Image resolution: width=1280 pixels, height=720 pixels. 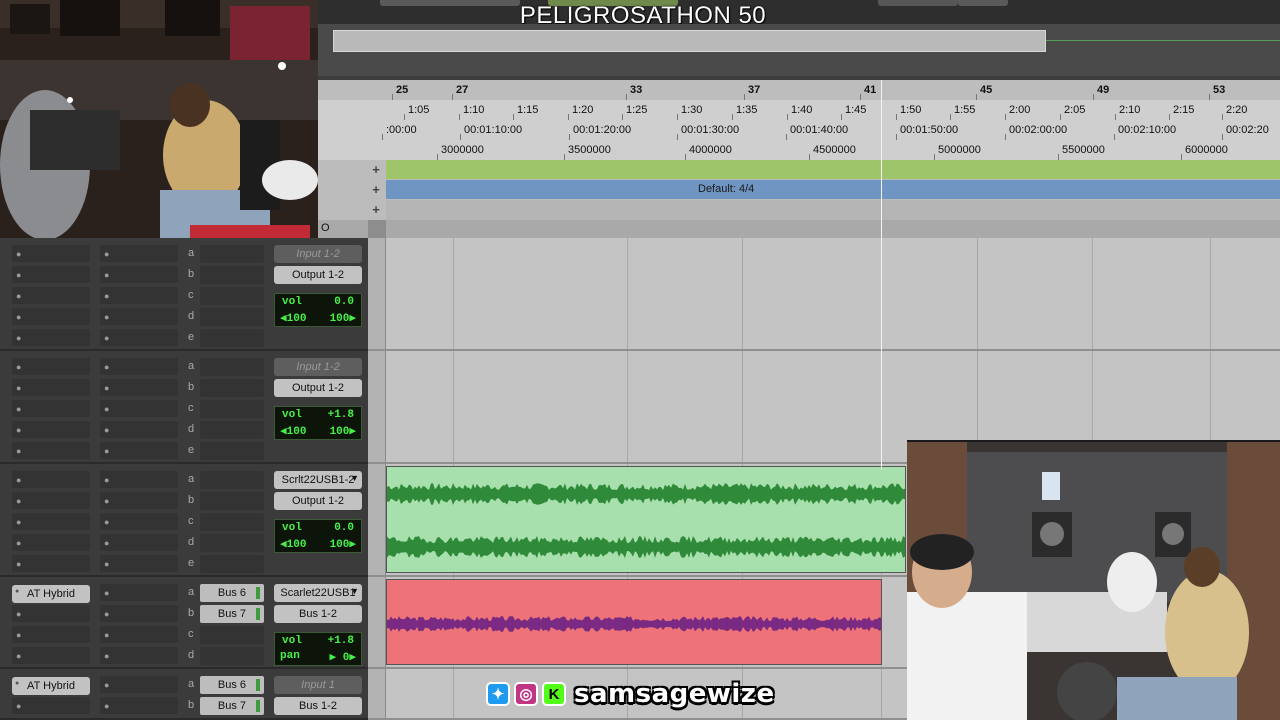 What do you see at coordinates (343, 657) in the screenshot?
I see `pan-right: ▶ 0▶` at bounding box center [343, 657].